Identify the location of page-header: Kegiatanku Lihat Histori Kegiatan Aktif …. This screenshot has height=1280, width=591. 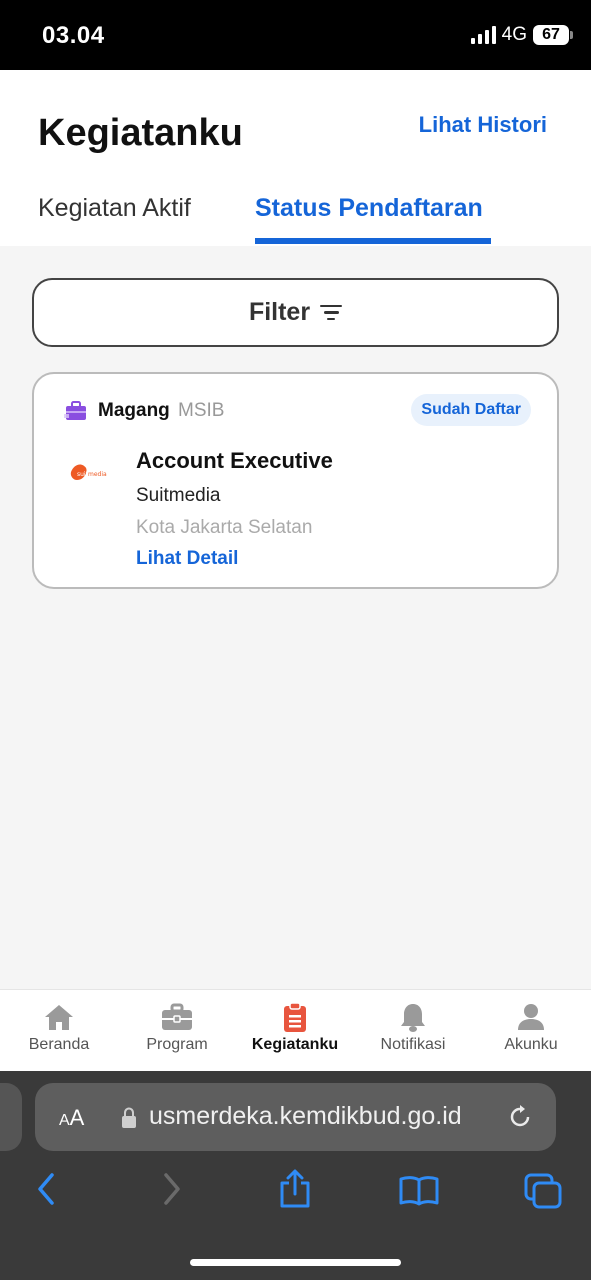
(295, 158).